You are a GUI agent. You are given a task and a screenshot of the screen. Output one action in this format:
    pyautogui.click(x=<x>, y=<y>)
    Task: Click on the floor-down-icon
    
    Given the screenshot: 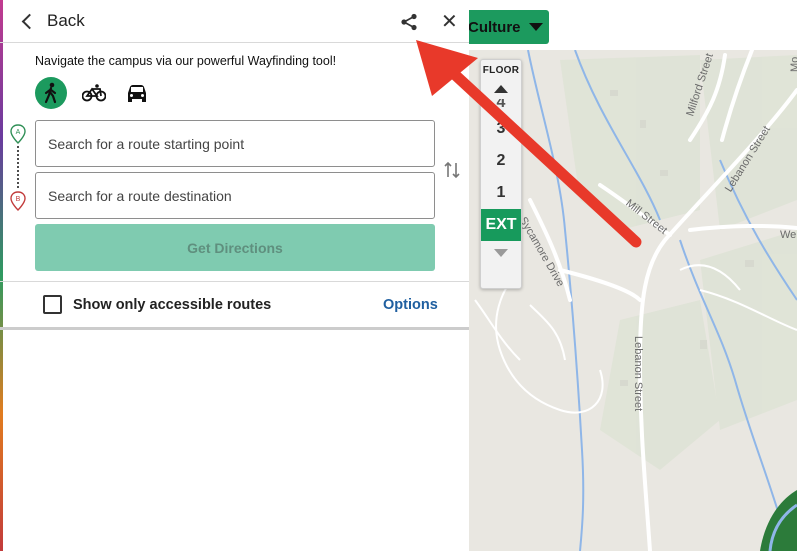 What is the action you would take?
    pyautogui.click(x=501, y=253)
    